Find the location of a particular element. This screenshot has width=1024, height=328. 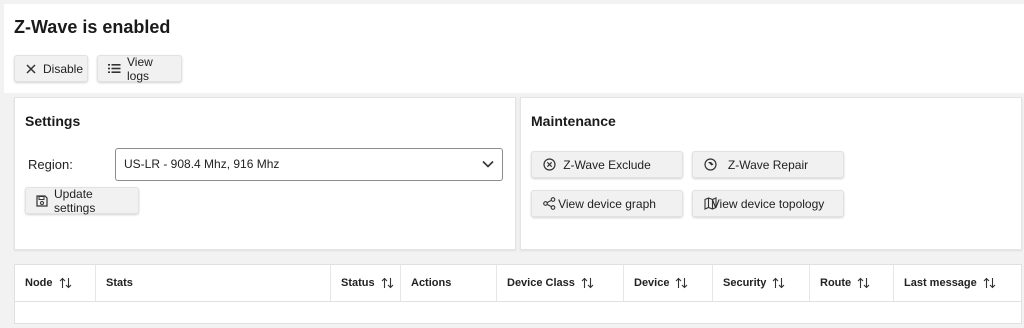

zwave-exclude-button: Z-Wave Exclude is located at coordinates (607, 164).